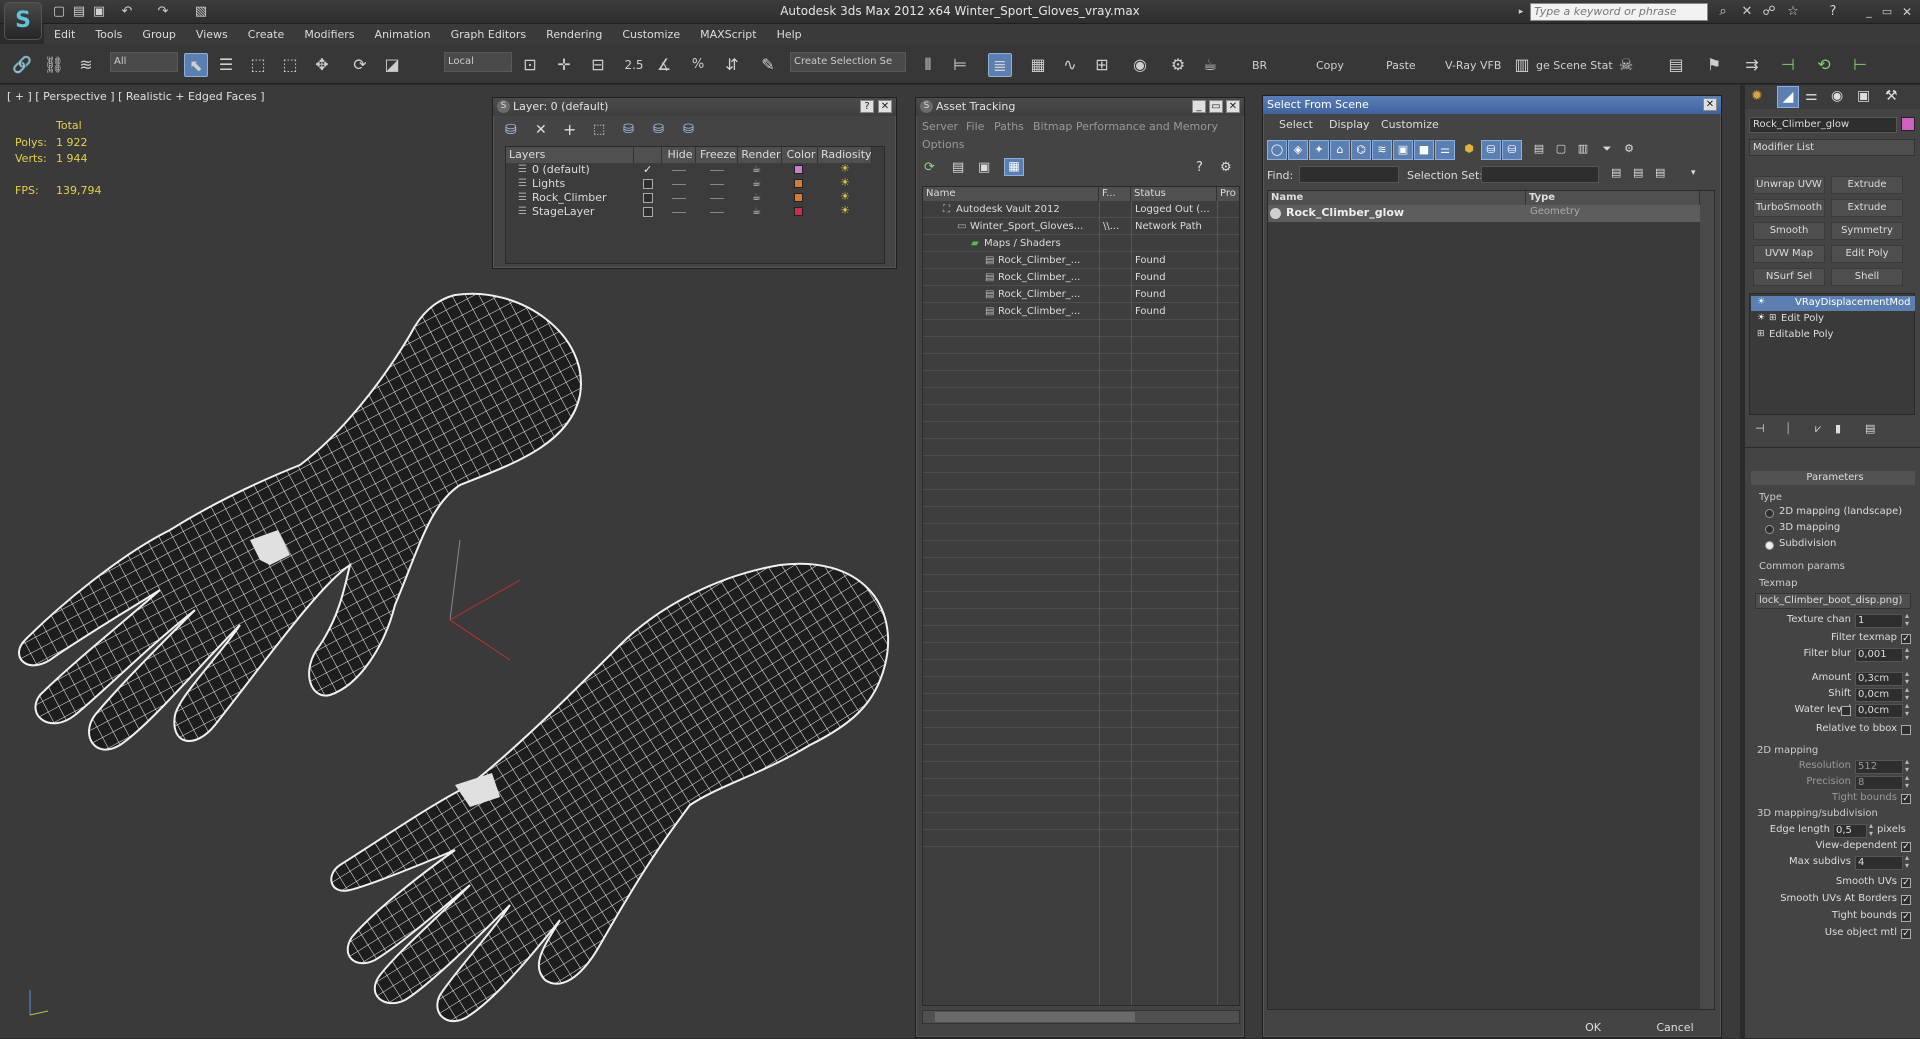 The width and height of the screenshot is (1920, 1039). Describe the element at coordinates (226, 65) in the screenshot. I see `select-by-name-icon: ☰` at that location.